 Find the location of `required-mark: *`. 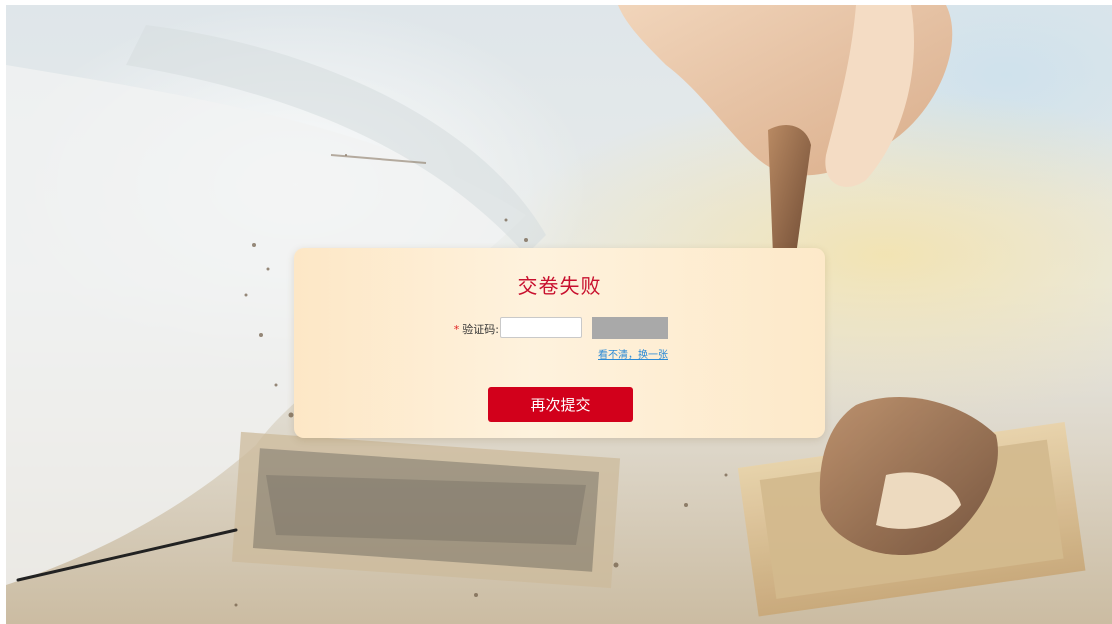

required-mark: * is located at coordinates (456, 329).